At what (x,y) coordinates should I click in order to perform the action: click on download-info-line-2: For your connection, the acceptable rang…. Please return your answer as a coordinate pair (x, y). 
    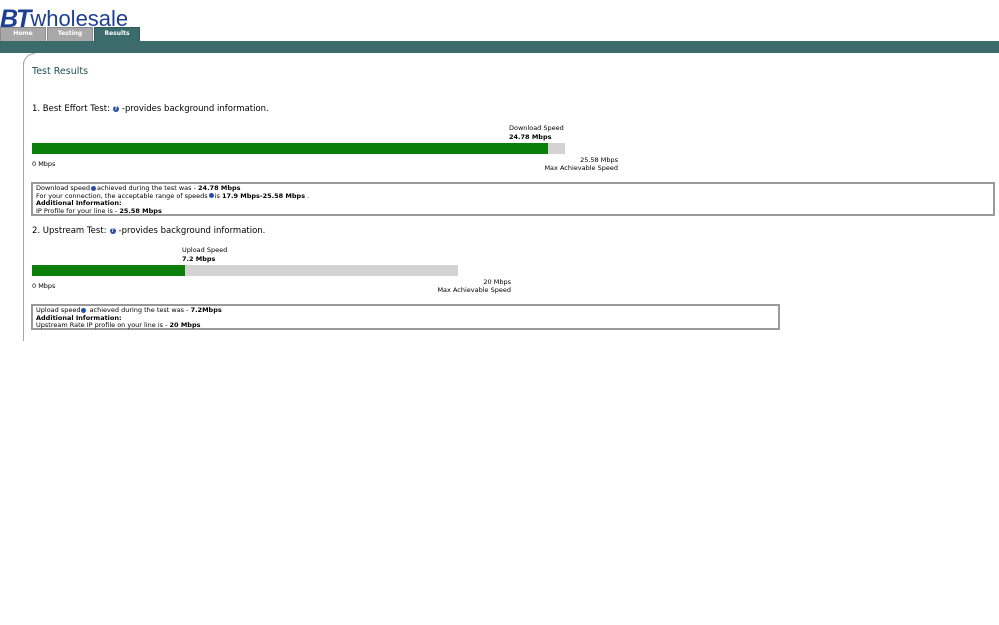
    Looking at the image, I should click on (513, 196).